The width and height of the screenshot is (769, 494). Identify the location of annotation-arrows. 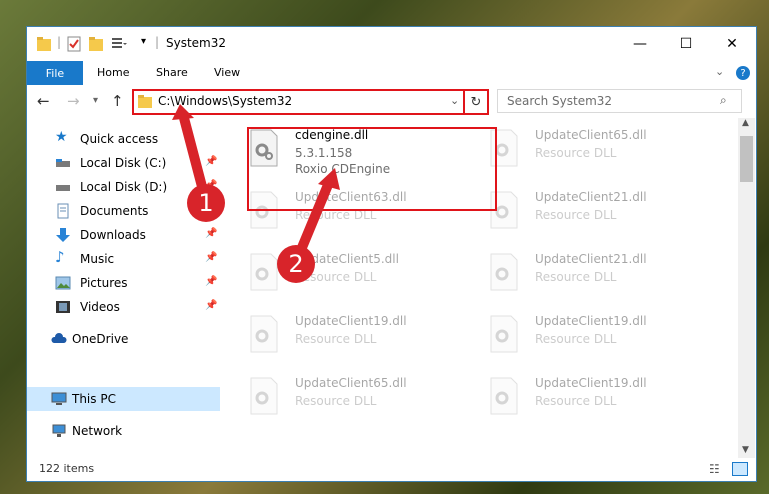
(256, 184).